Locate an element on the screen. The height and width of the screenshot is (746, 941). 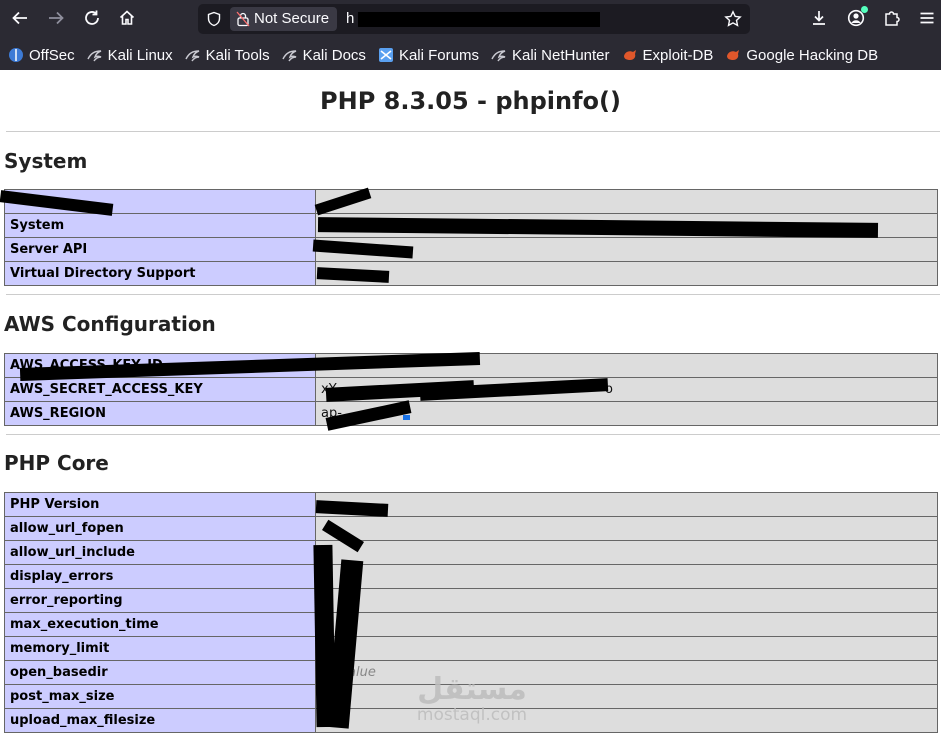
bookmark-label: Kali Forums is located at coordinates (438, 55).